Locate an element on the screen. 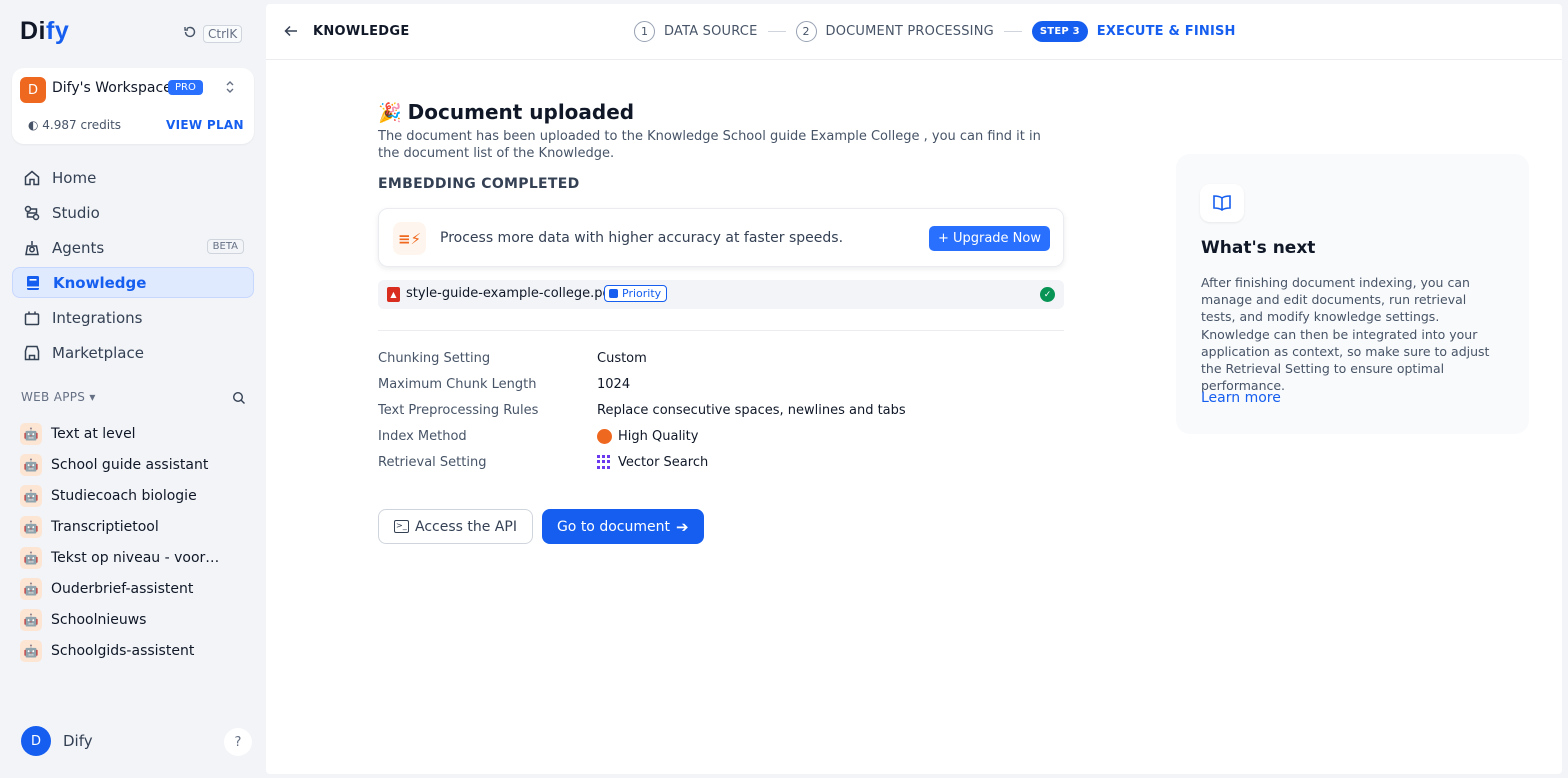 The width and height of the screenshot is (1568, 778). file-name: style-guide-example-college.pdf is located at coordinates (511, 293).